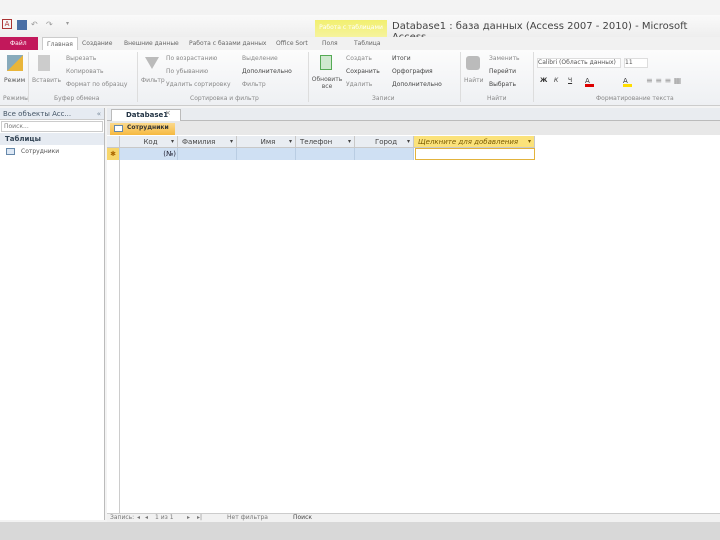 This screenshot has height=540, width=720. Describe the element at coordinates (635, 98) in the screenshot. I see `group-text-formatting-label: Форматирование текста` at that location.